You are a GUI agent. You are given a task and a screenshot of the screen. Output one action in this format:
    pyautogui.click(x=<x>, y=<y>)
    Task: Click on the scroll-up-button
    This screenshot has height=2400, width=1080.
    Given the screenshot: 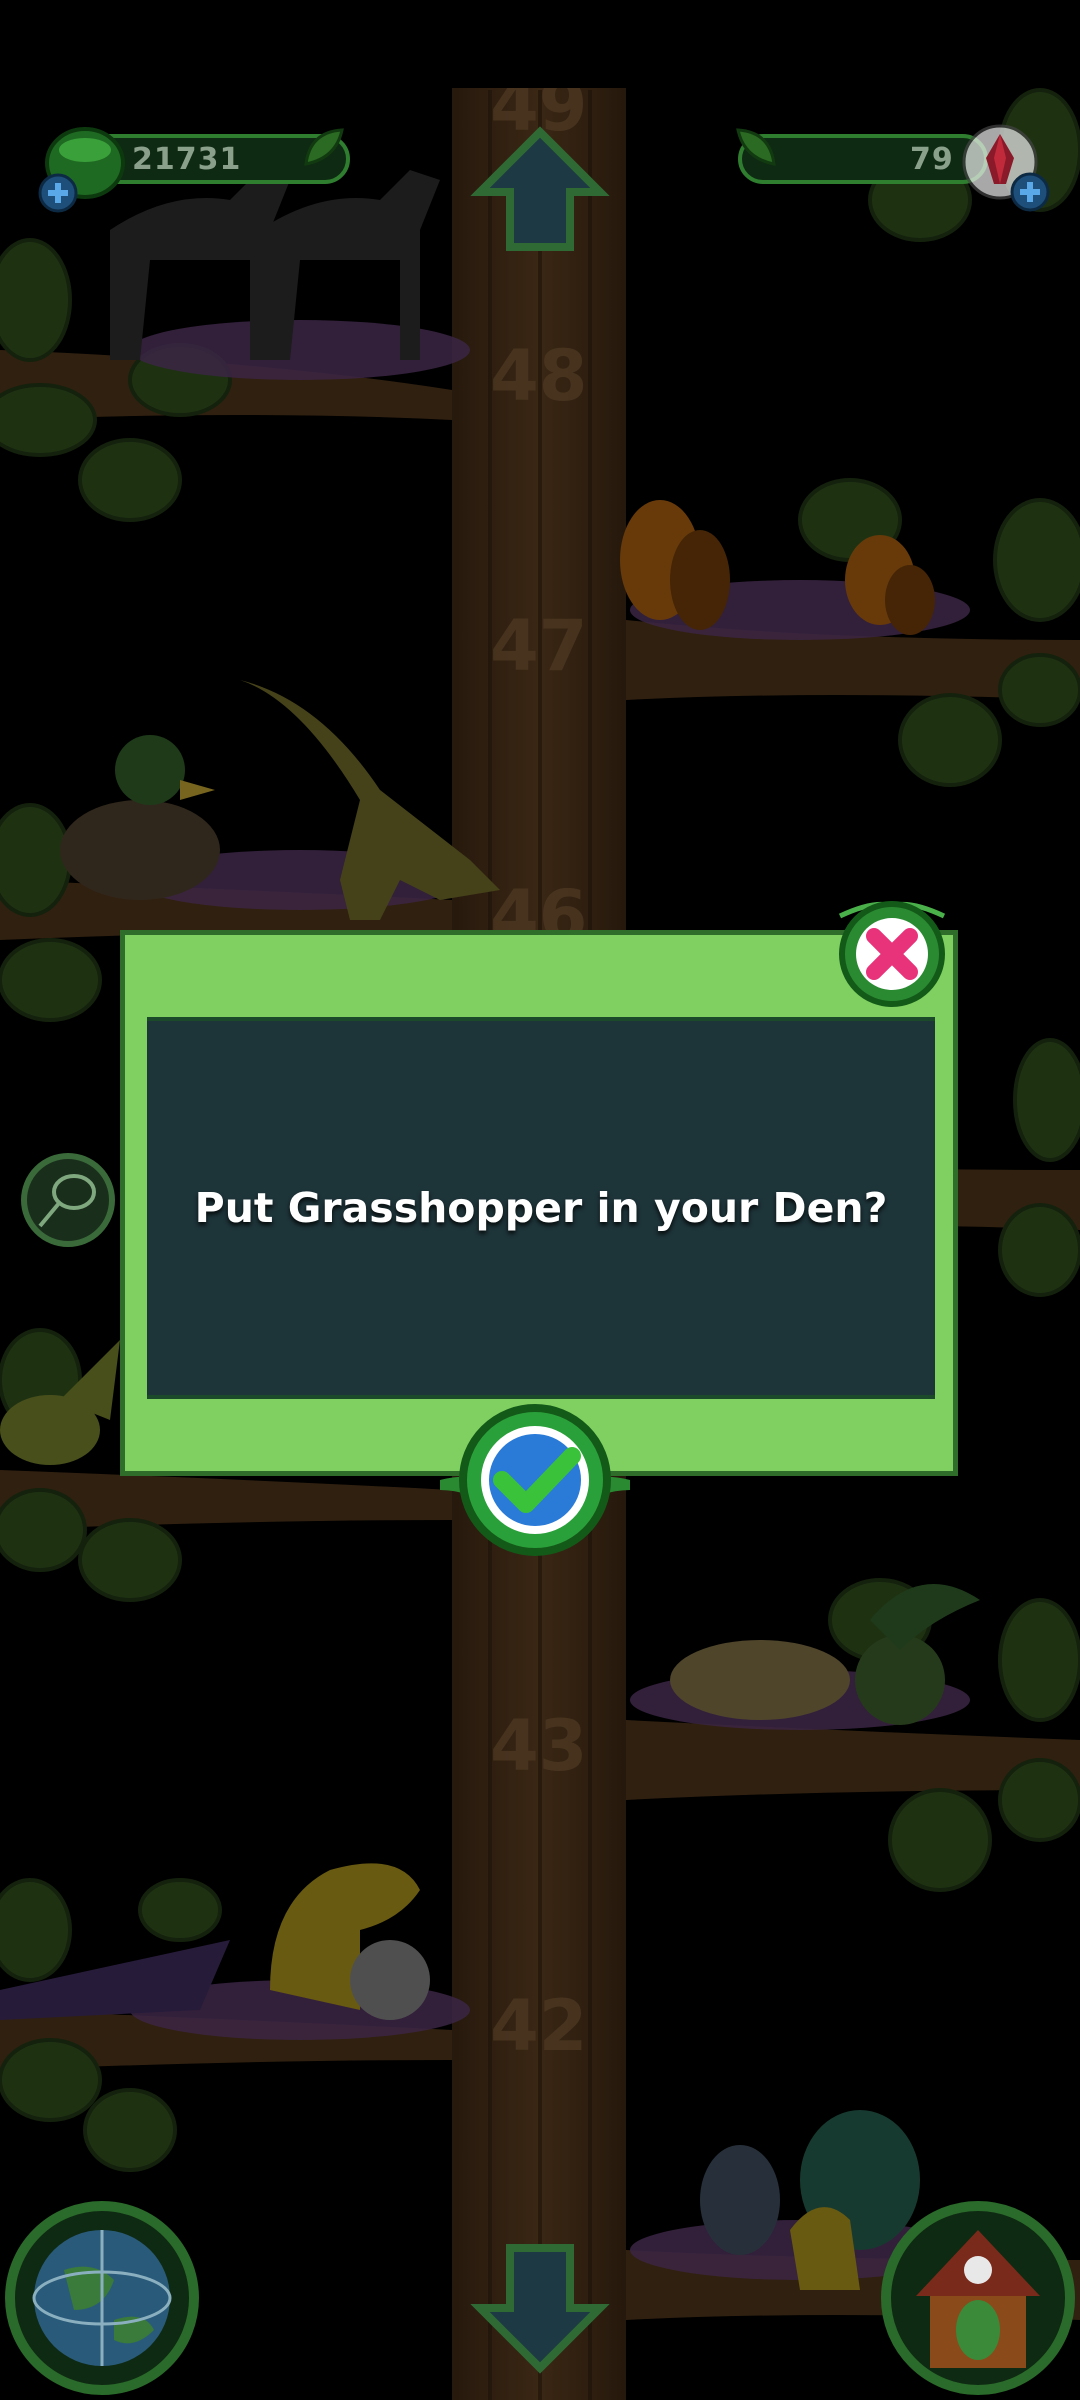 What is the action you would take?
    pyautogui.click(x=540, y=192)
    